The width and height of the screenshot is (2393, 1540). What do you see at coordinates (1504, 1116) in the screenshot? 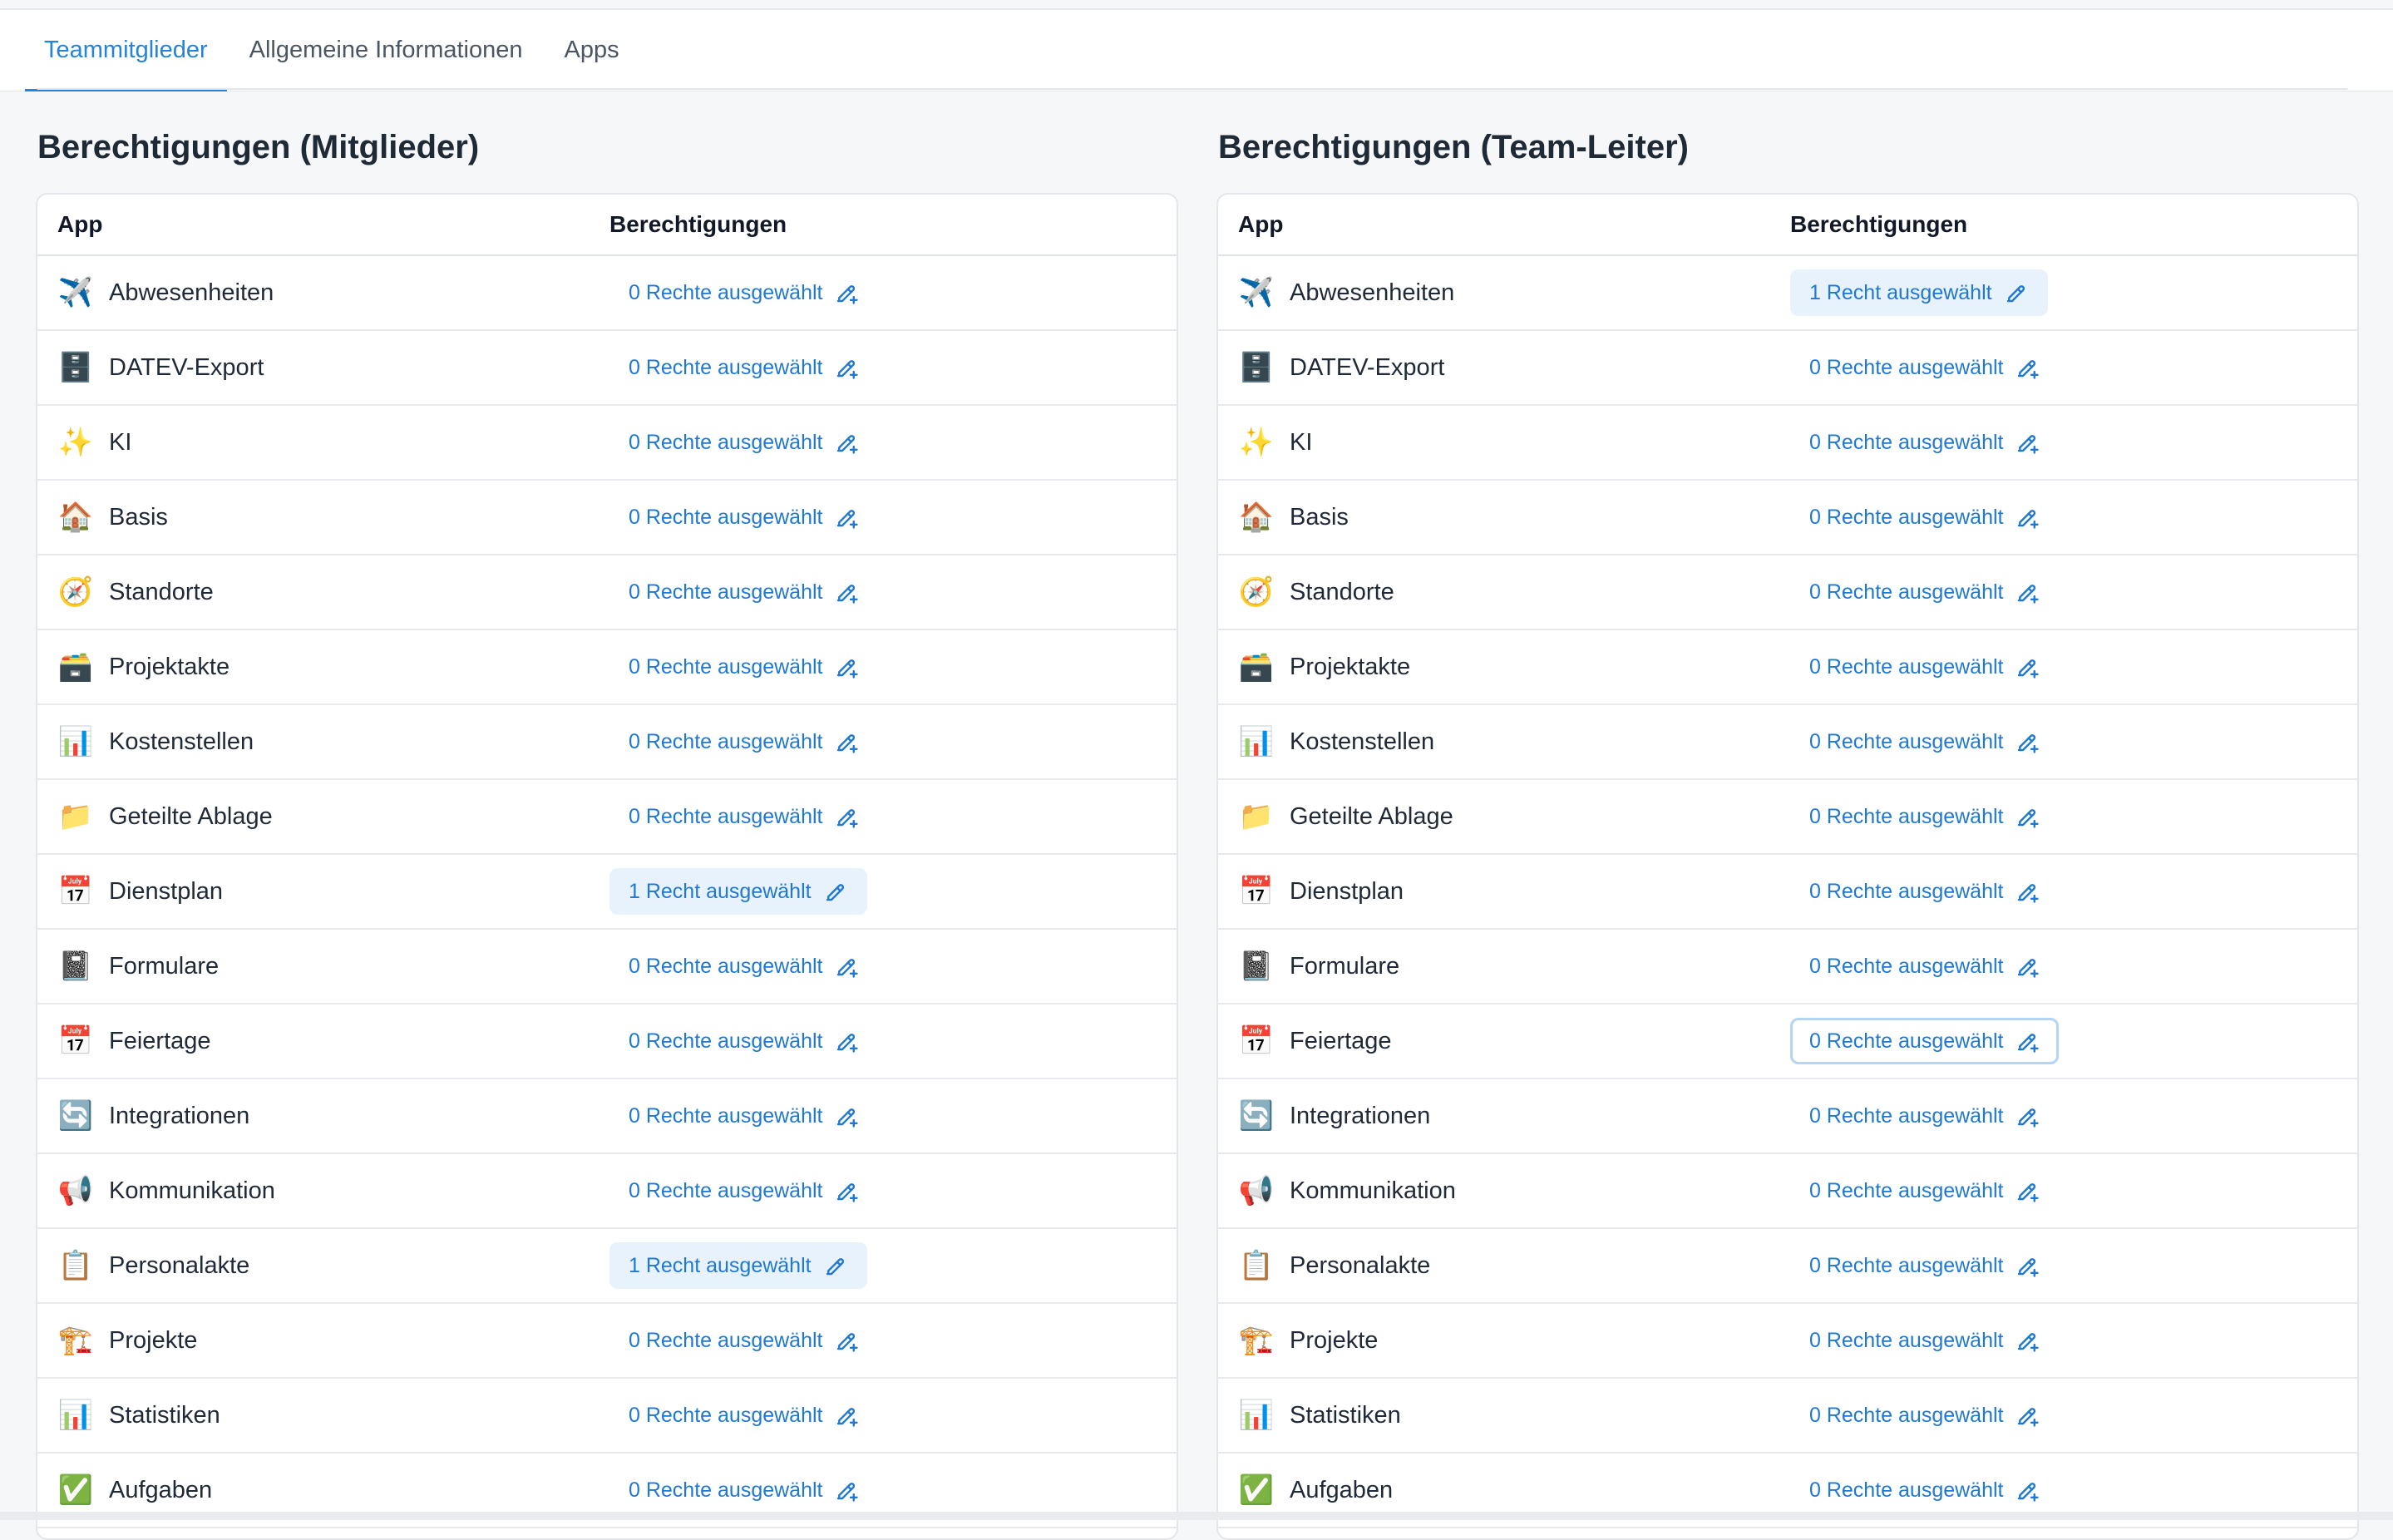
I see `app-cell: 🔄 Integrationen` at bounding box center [1504, 1116].